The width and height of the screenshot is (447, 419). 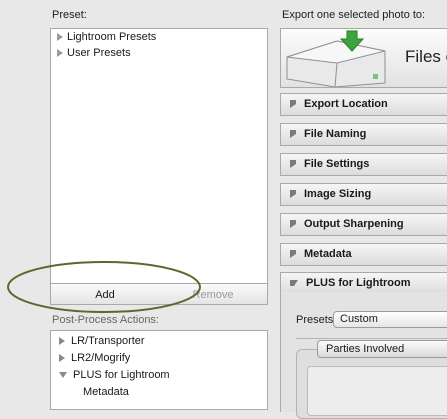 I want to click on section-label: Output Sharpening, so click(x=354, y=224).